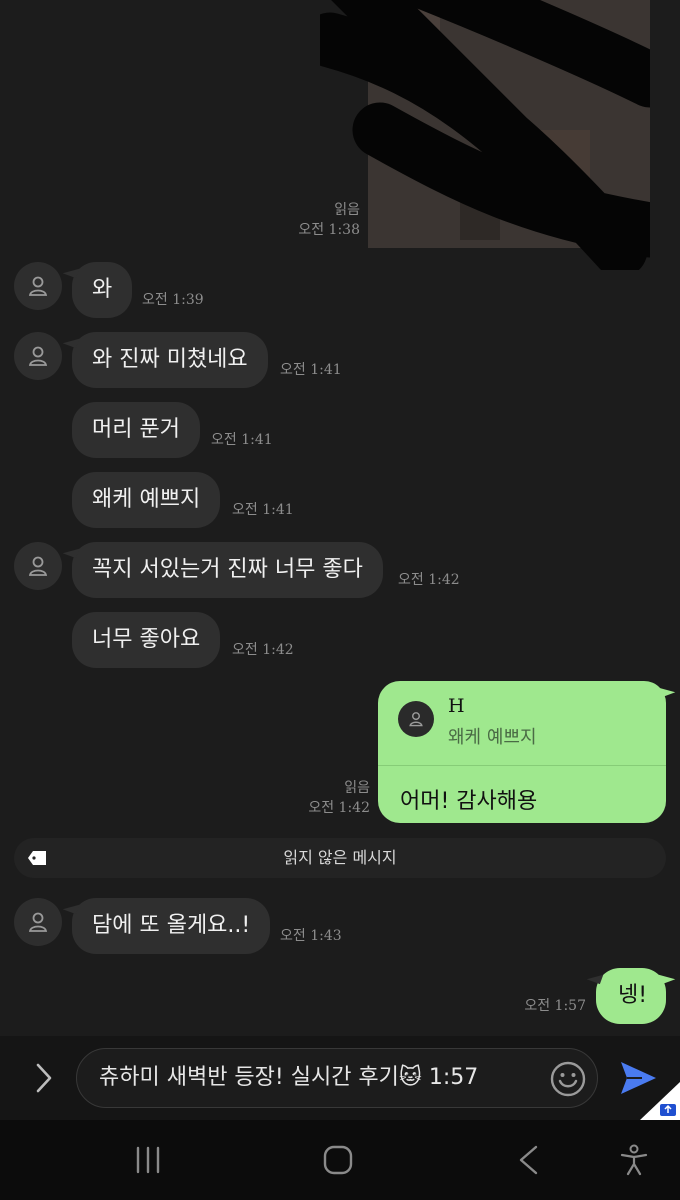 This screenshot has width=680, height=1200. Describe the element at coordinates (329, 230) in the screenshot. I see `message-time: 오전 1:38` at that location.